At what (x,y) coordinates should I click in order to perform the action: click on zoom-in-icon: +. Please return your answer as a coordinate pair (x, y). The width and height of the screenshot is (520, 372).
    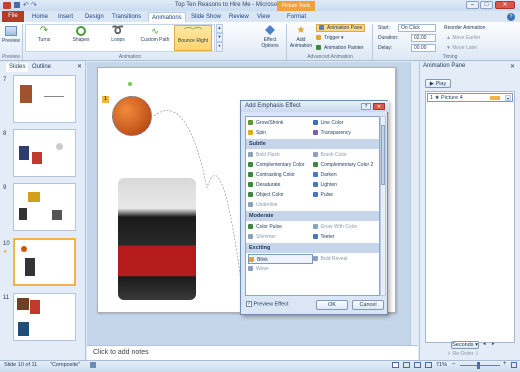
    Looking at the image, I should click on (505, 364).